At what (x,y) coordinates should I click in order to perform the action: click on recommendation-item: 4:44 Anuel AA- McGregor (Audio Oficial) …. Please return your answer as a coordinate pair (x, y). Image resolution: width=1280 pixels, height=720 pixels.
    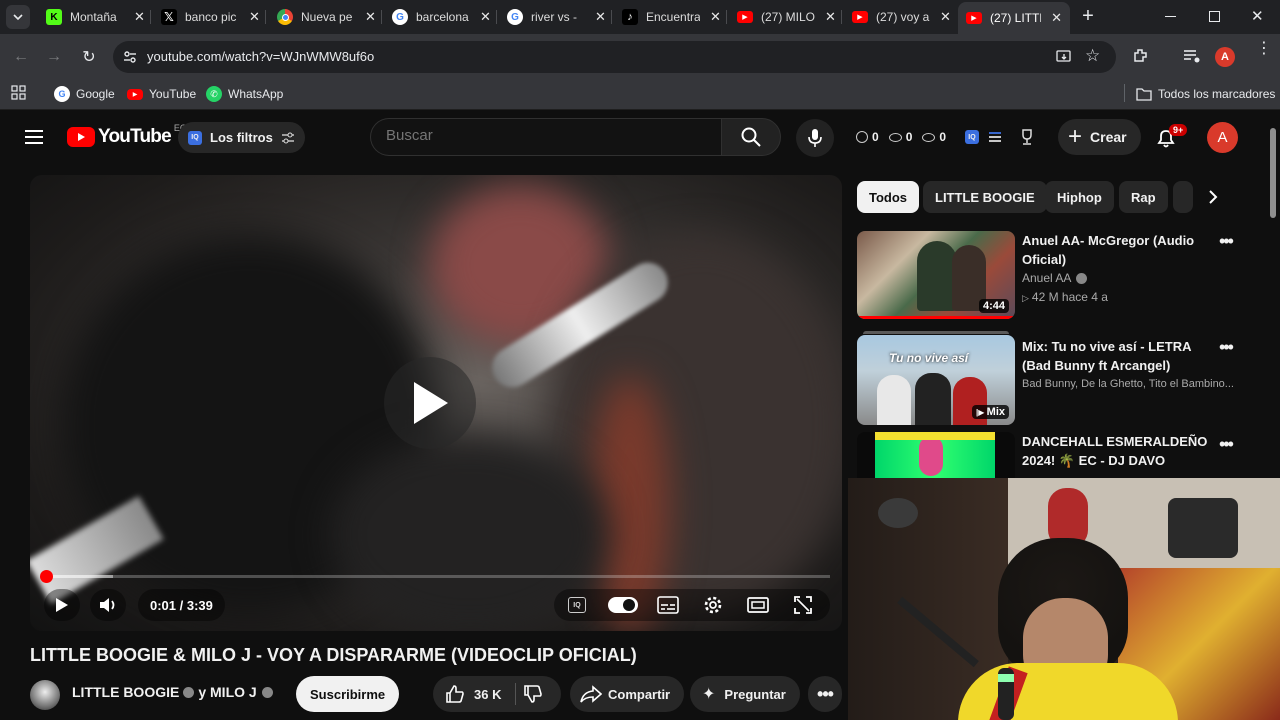
    Looking at the image, I should click on (1057, 276).